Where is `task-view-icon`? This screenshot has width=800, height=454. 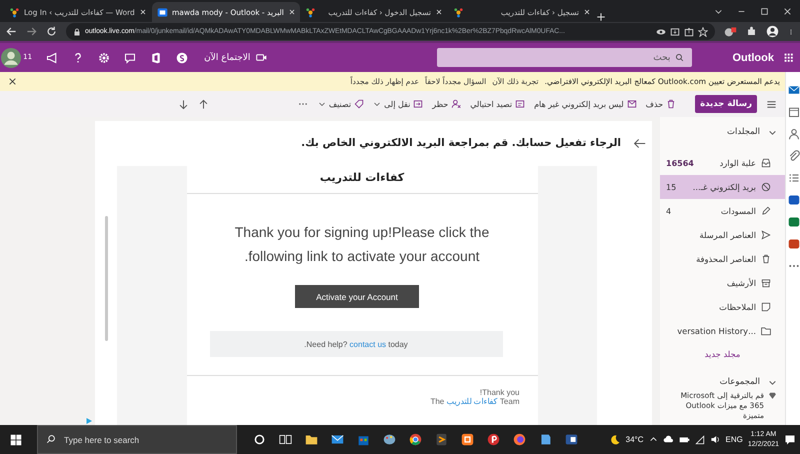 task-view-icon is located at coordinates (285, 439).